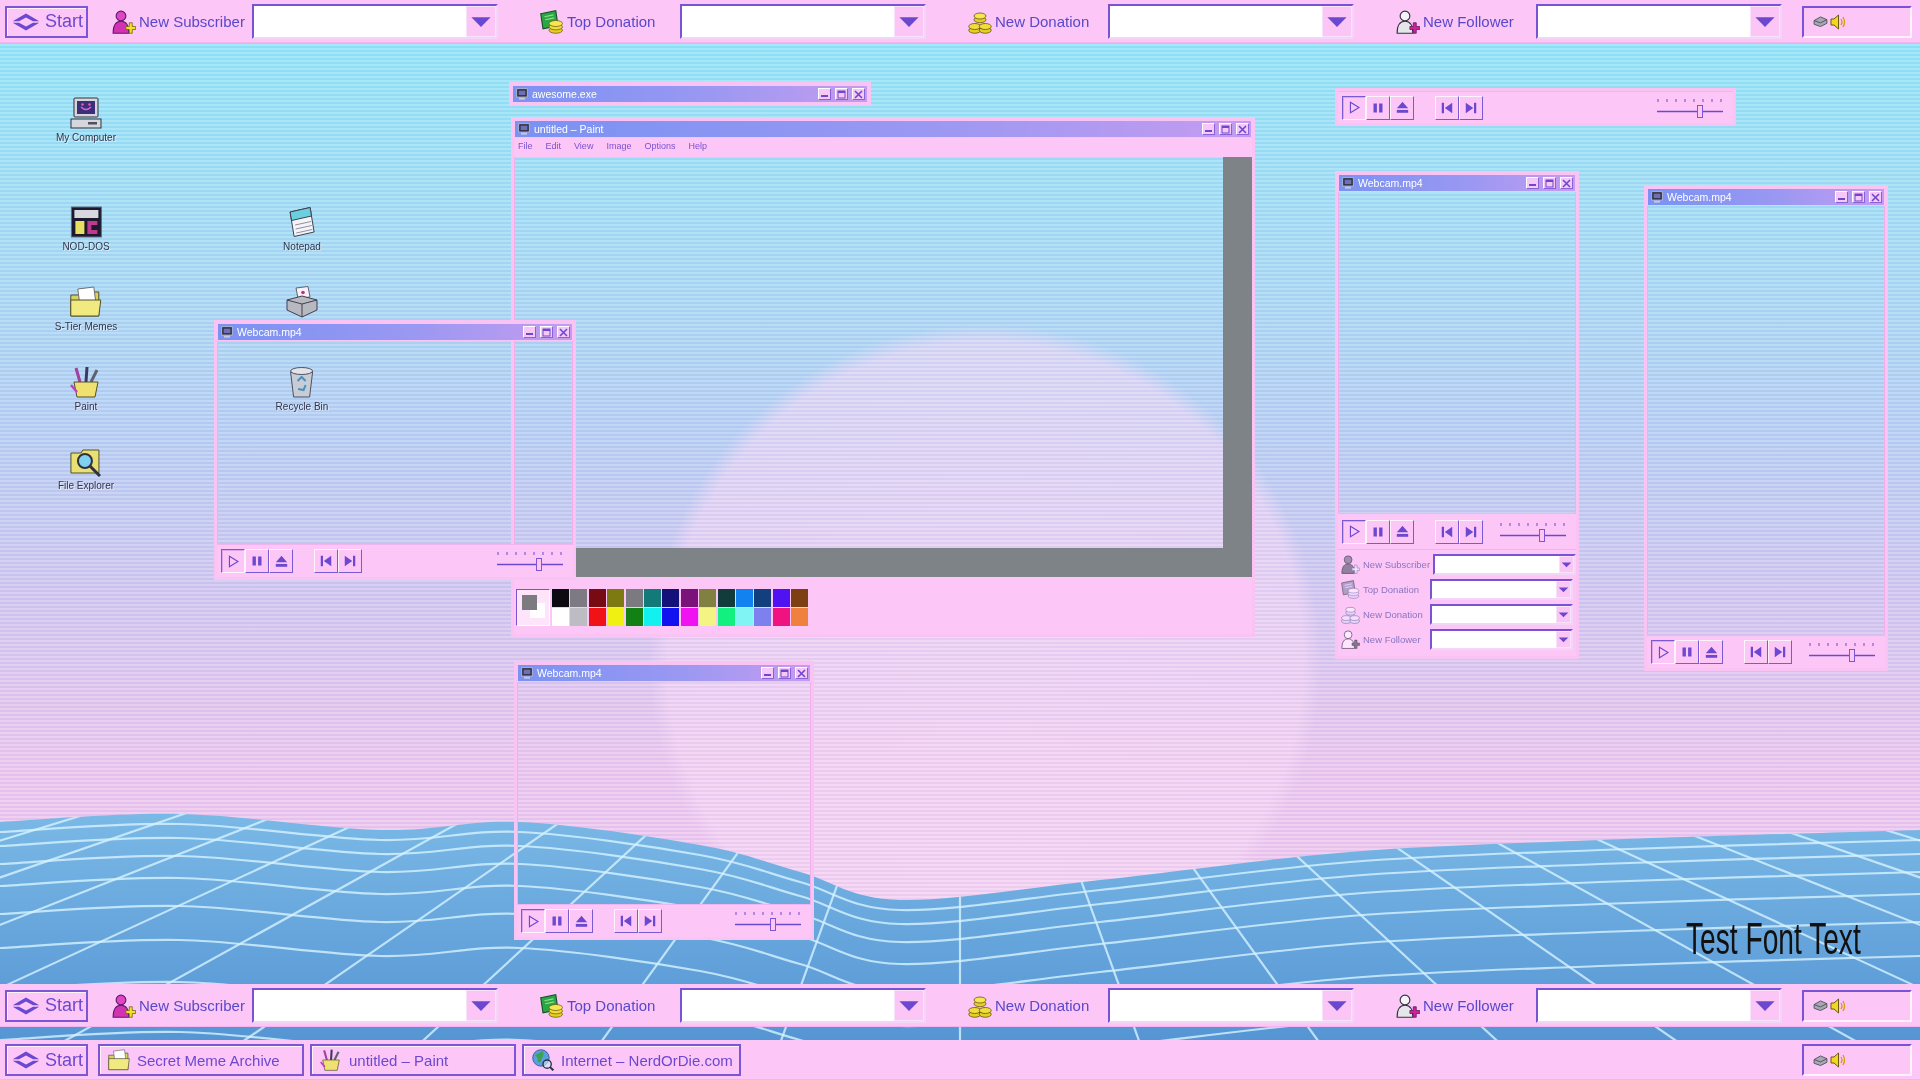 The width and height of the screenshot is (1920, 1080). What do you see at coordinates (660, 146) in the screenshot?
I see `menu-item: Options` at bounding box center [660, 146].